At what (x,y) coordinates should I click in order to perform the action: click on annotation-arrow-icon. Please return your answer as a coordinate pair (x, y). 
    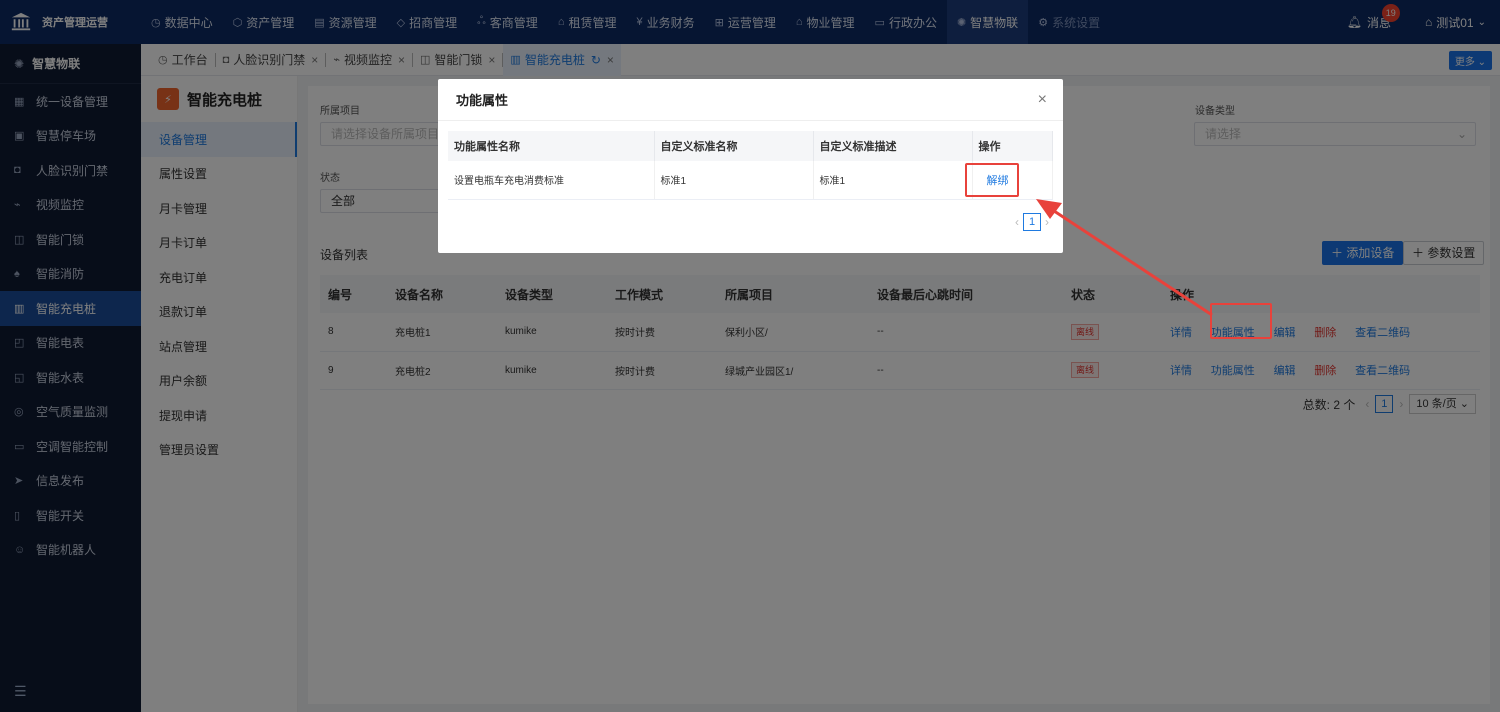
    Looking at the image, I should click on (1124, 258).